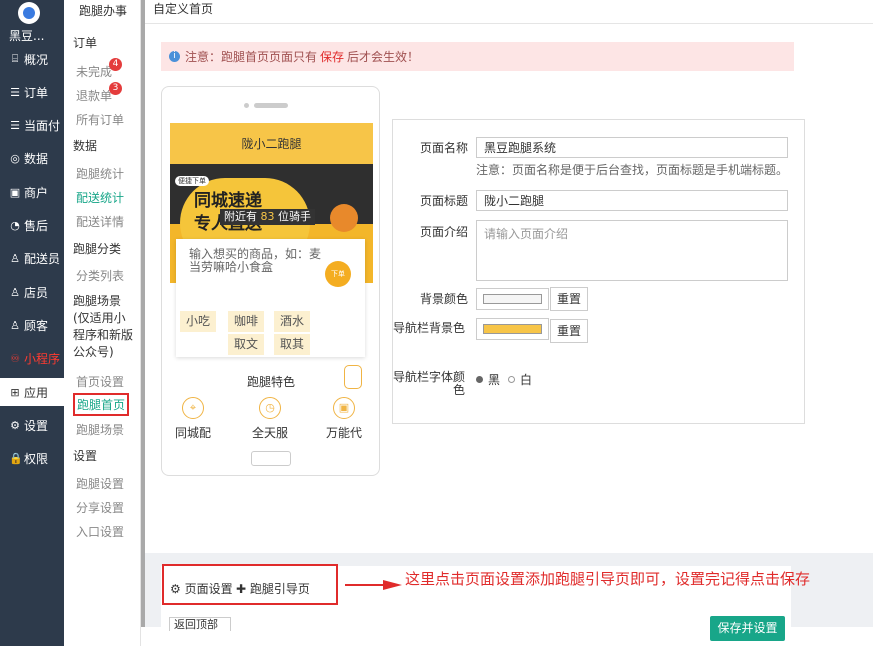 Image resolution: width=873 pixels, height=646 pixels. What do you see at coordinates (343, 433) in the screenshot?
I see `feature-label: 万能代` at bounding box center [343, 433].